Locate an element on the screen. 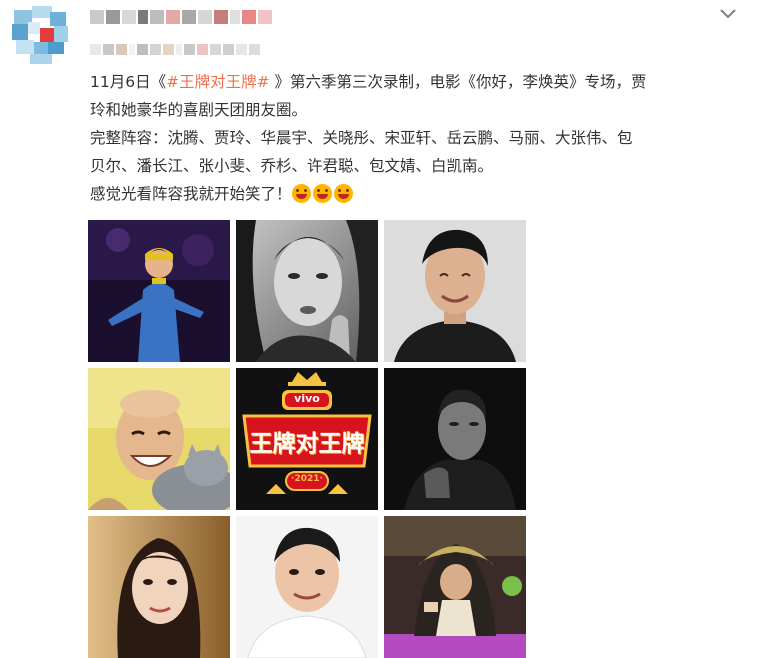 Image resolution: width=758 pixels, height=658 pixels. avatar-pixelated-image is located at coordinates (41, 36).